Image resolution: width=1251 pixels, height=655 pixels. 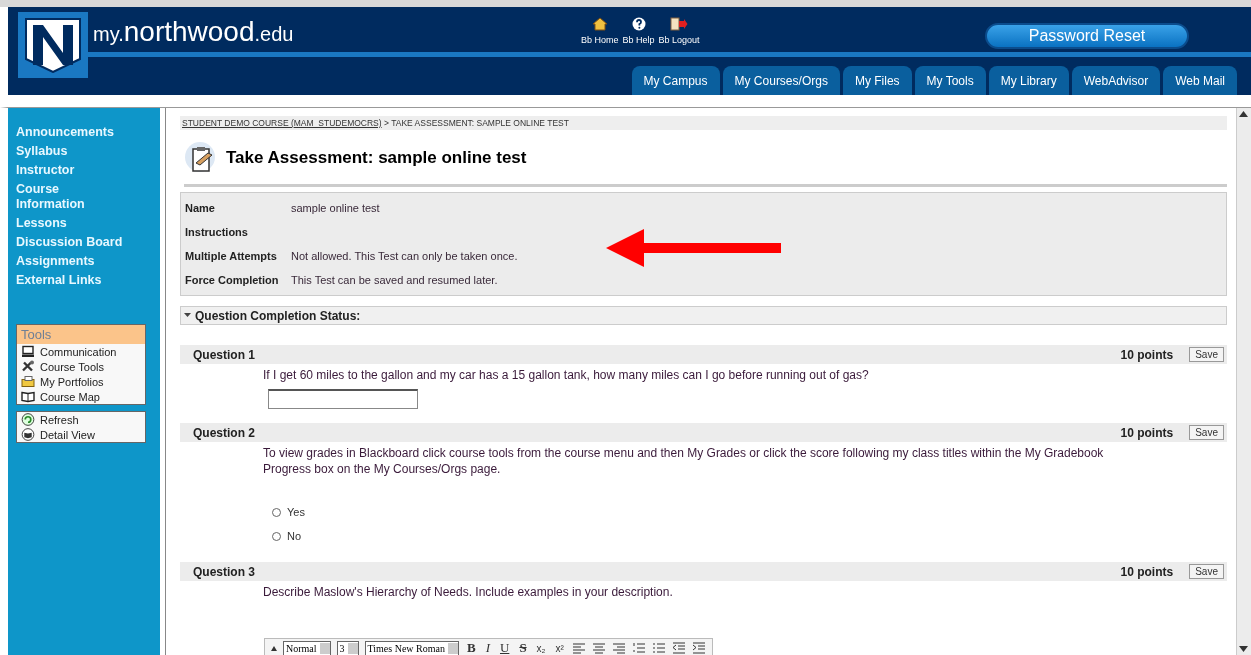 What do you see at coordinates (679, 34) in the screenshot?
I see `header-link: Bb Logout` at bounding box center [679, 34].